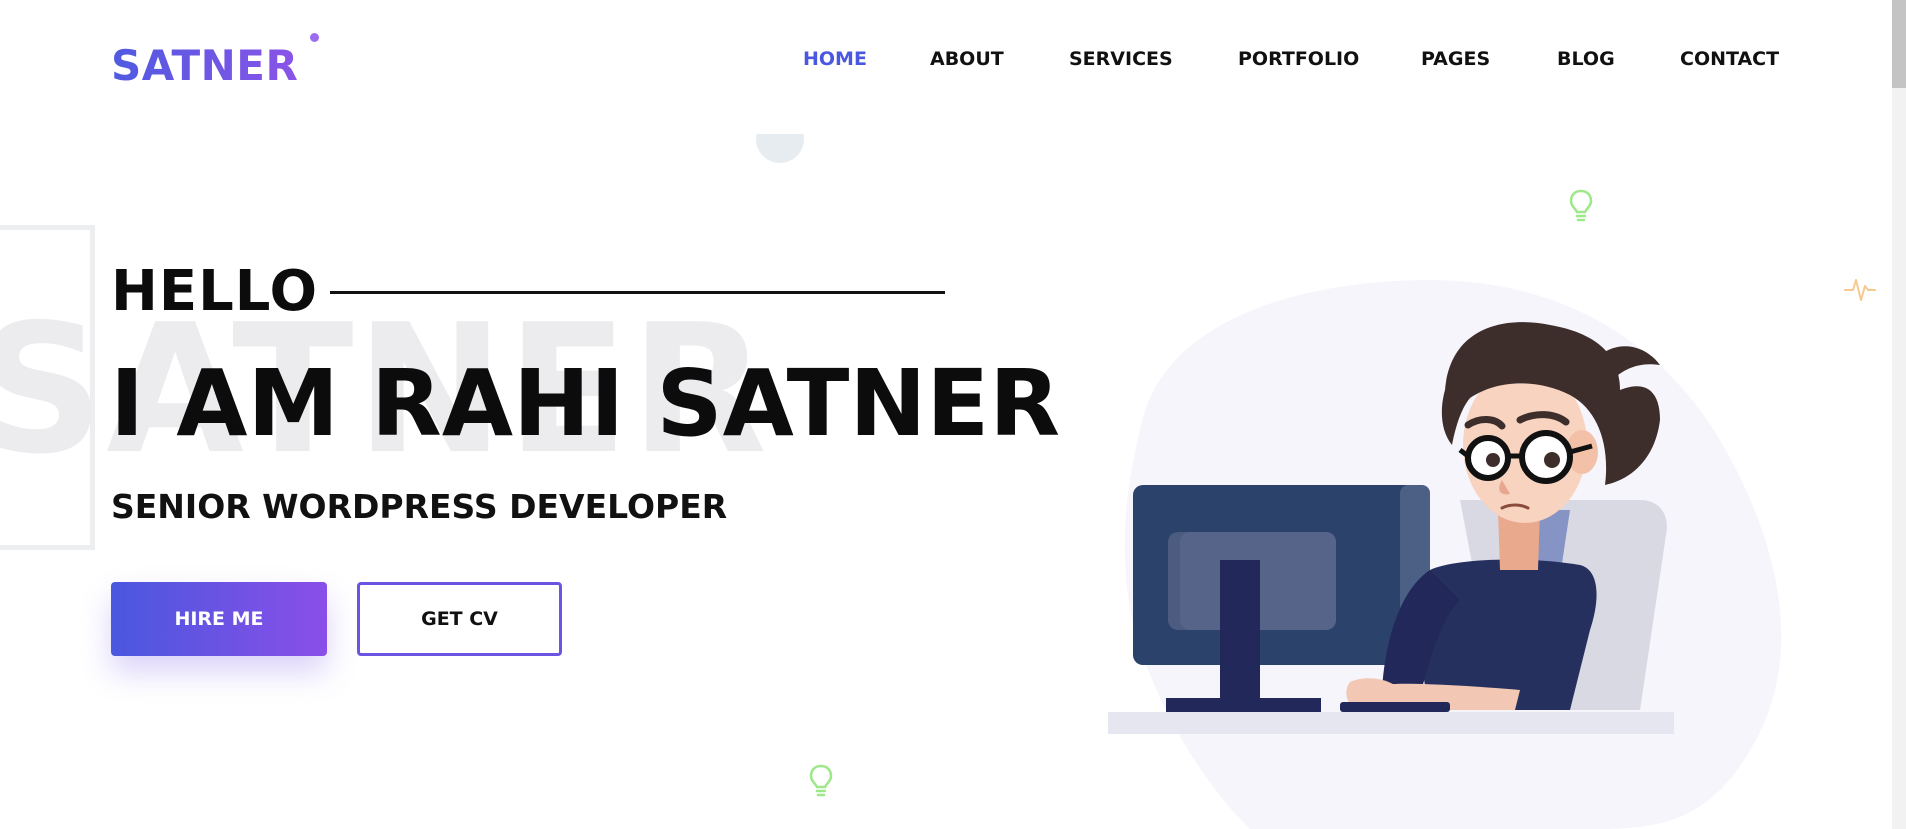 This screenshot has width=1906, height=829. I want to click on hero-headline: I AM RAHI SATNER, so click(585, 403).